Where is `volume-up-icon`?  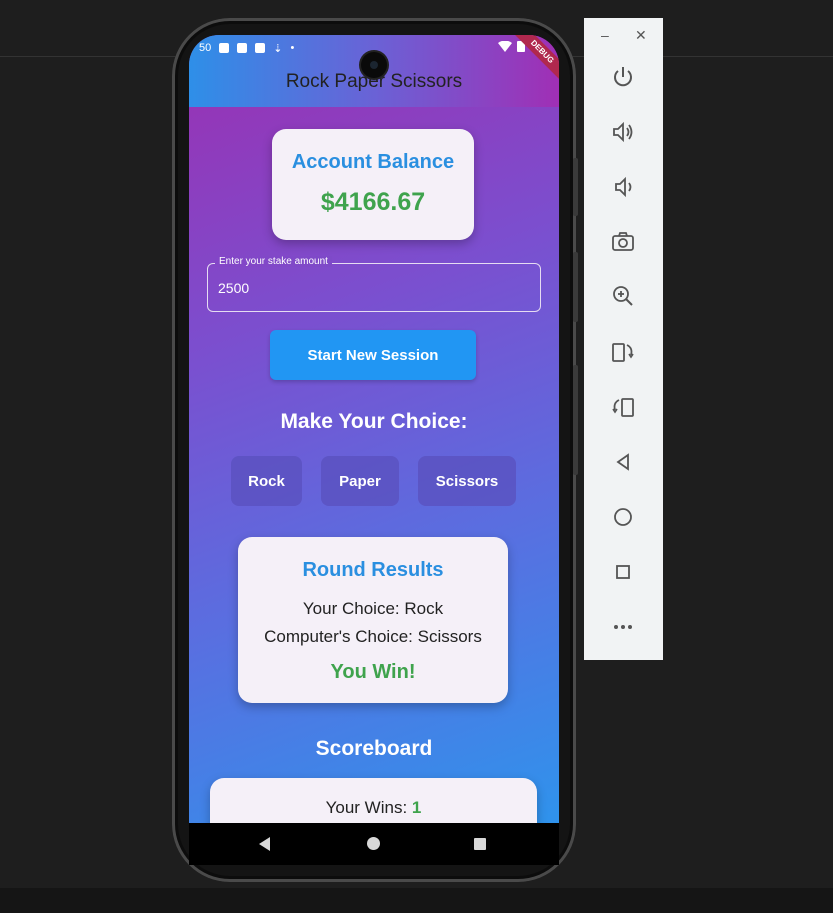
volume-up-icon is located at coordinates (623, 132).